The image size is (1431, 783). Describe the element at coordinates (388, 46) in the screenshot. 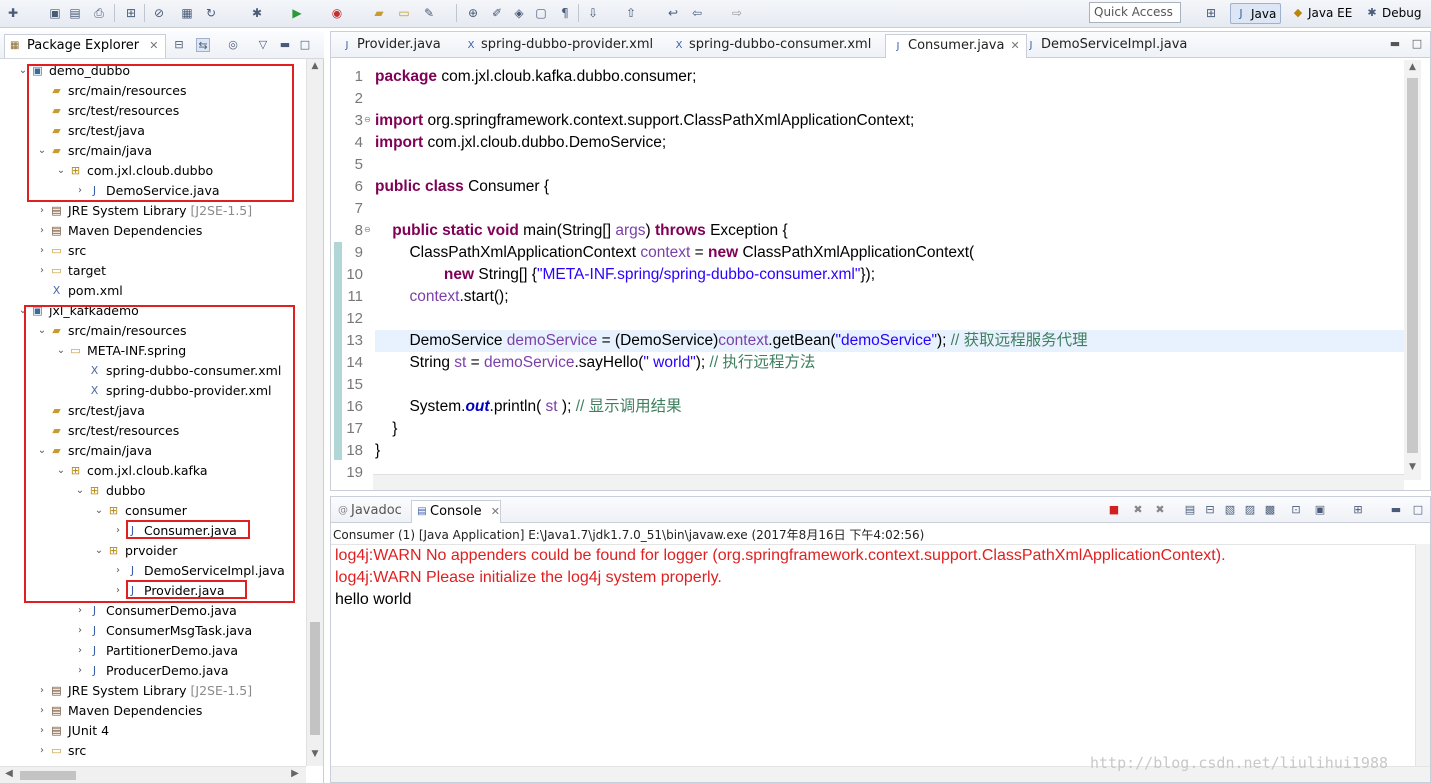

I see `editor-tab: J Provider.java` at that location.